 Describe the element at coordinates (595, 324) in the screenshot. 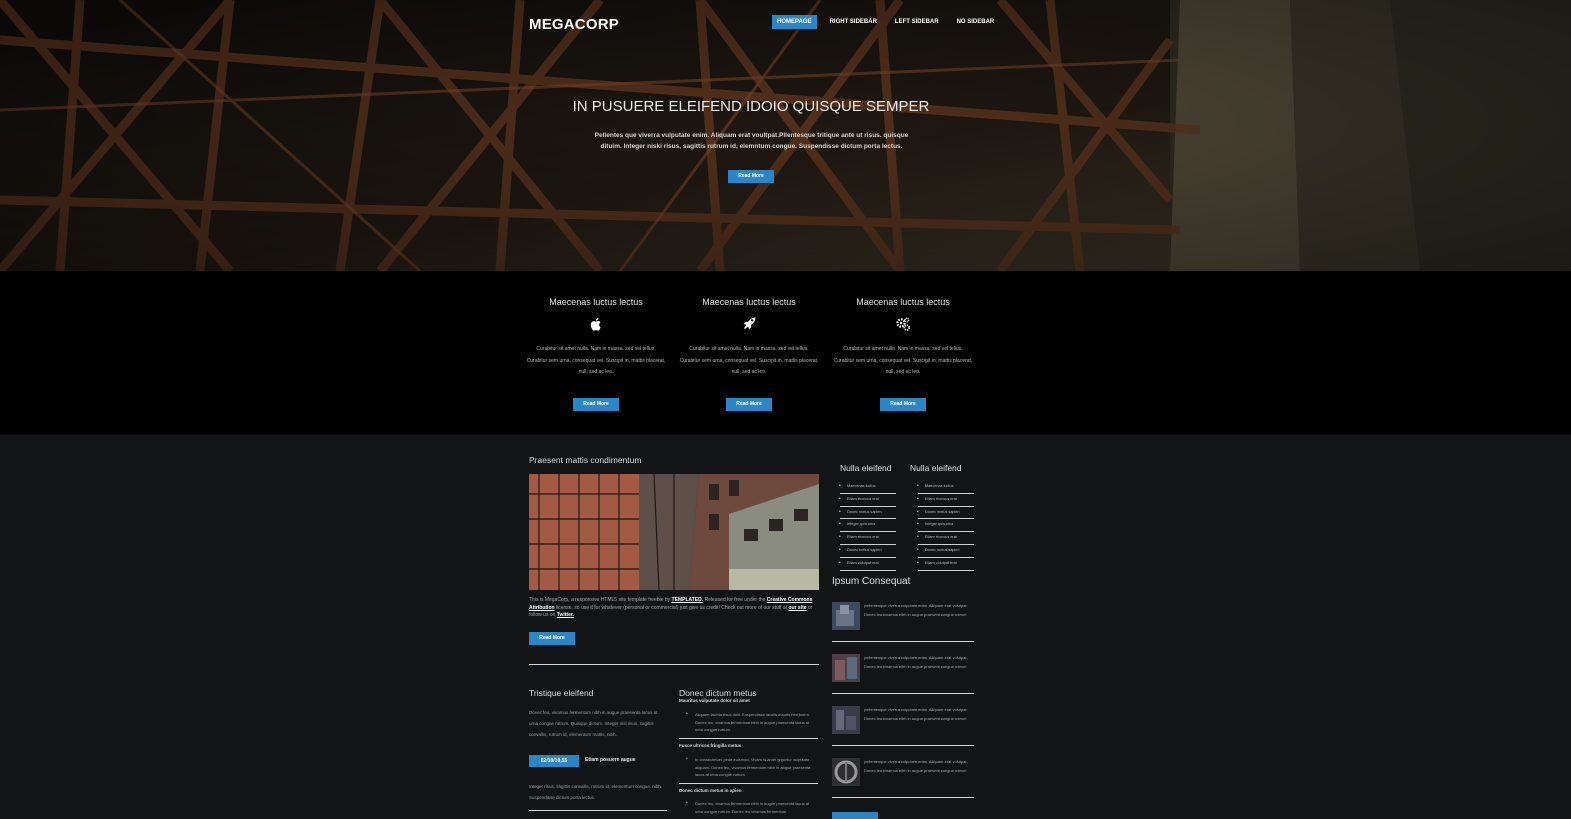

I see `apple-icon` at that location.